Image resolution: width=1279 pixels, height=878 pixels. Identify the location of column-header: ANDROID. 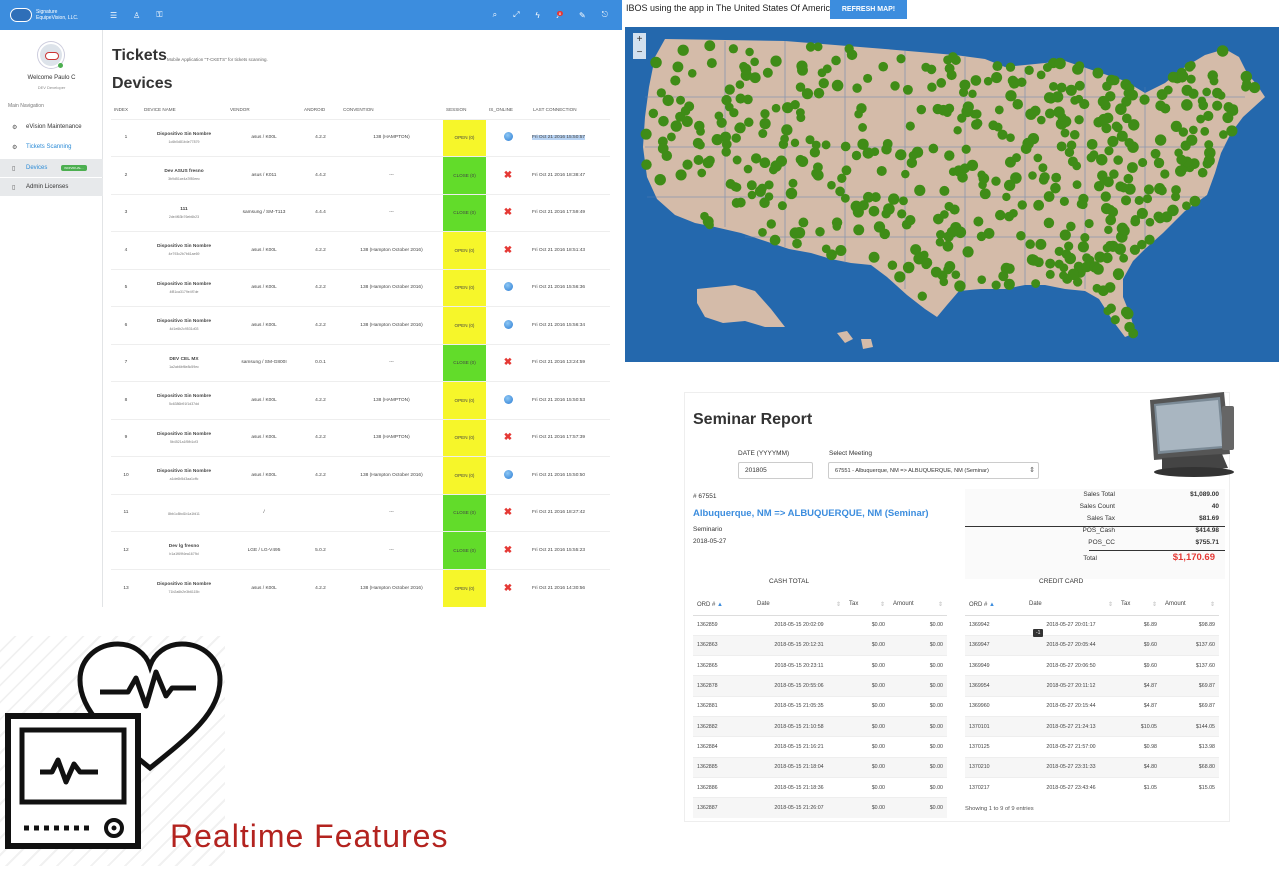
(320, 110).